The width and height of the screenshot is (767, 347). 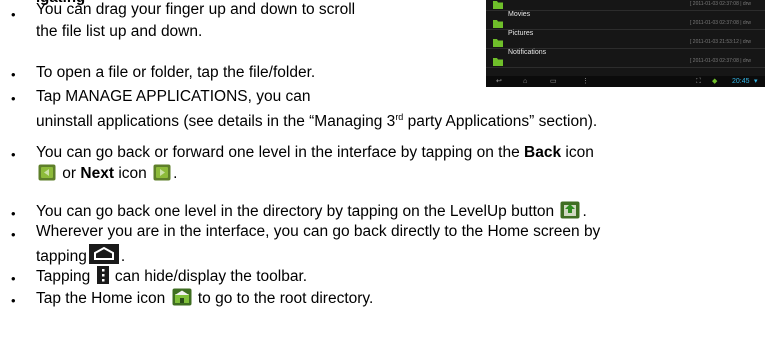 I want to click on nav-recent-icon: ▭, so click(x=553, y=81).